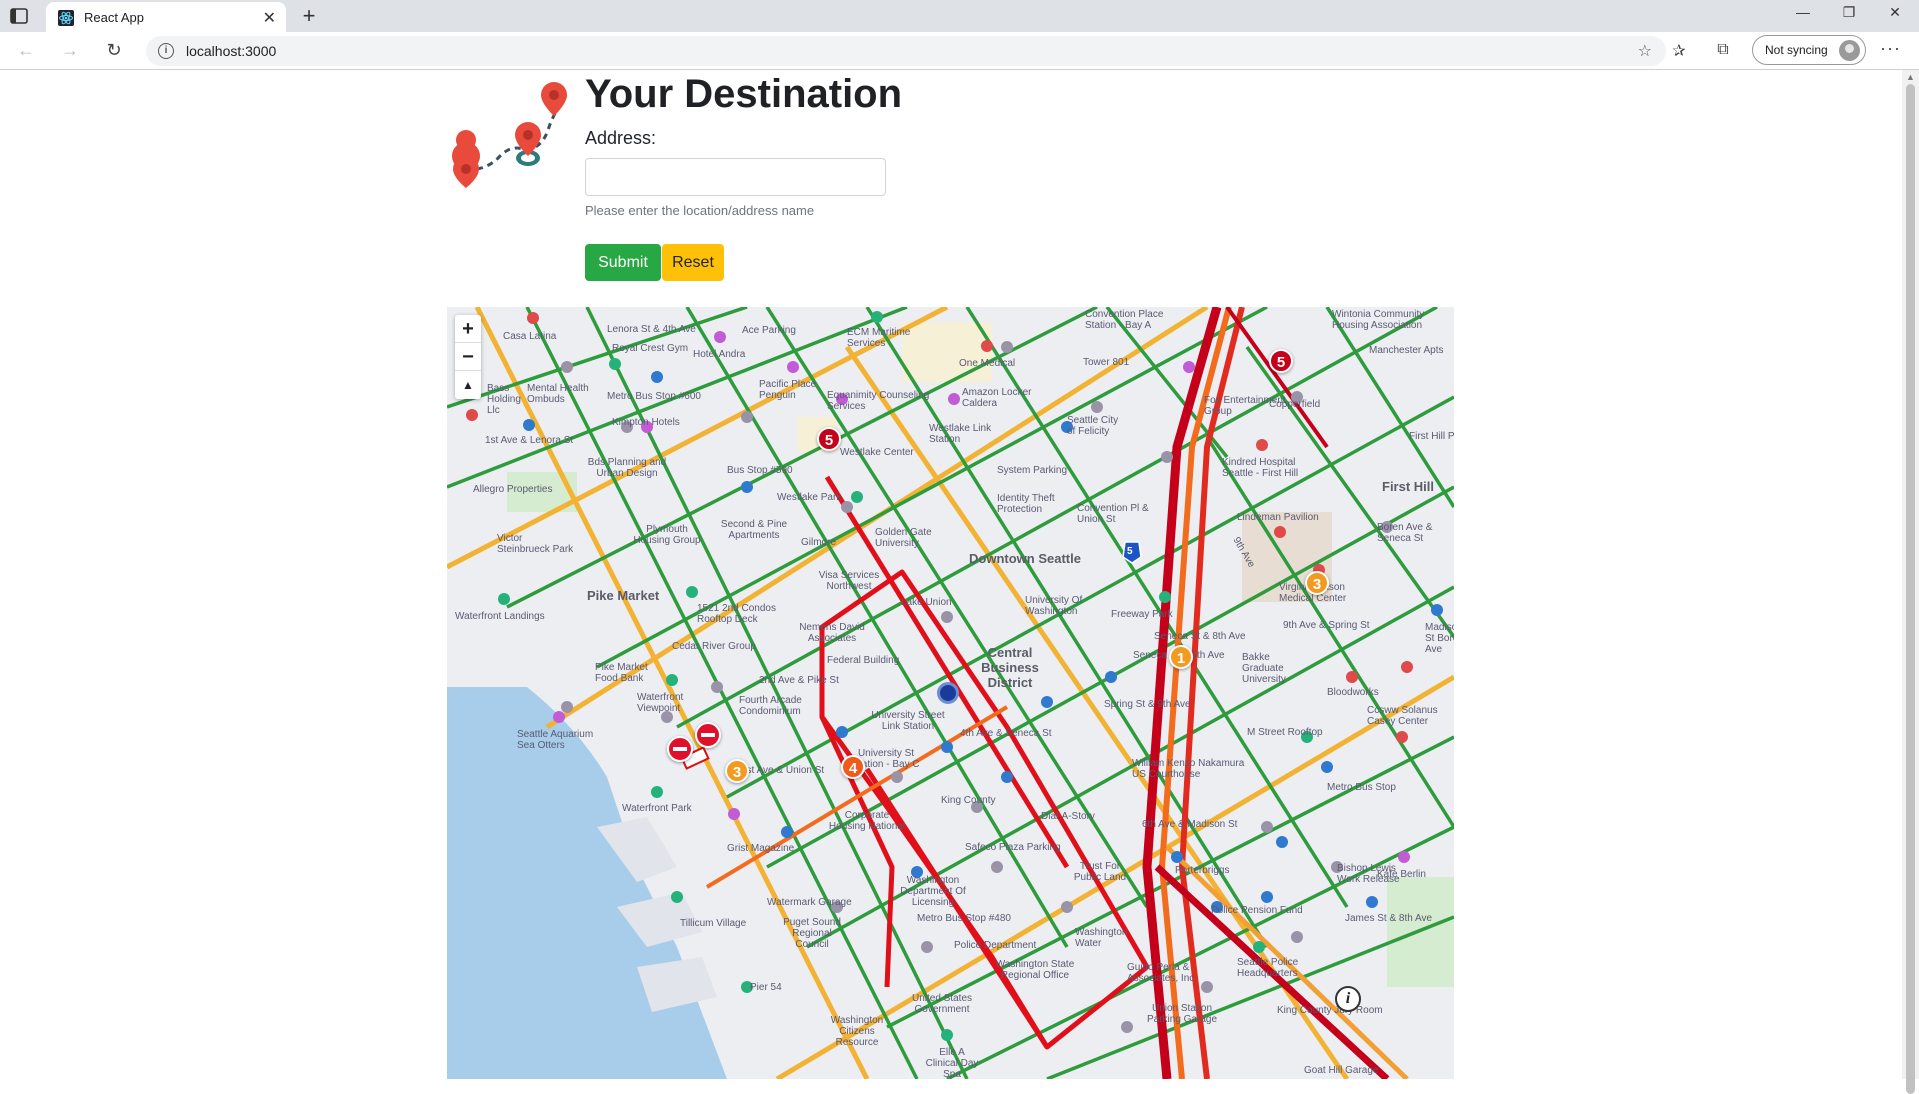  I want to click on more-menu-icon: ···, so click(1890, 48).